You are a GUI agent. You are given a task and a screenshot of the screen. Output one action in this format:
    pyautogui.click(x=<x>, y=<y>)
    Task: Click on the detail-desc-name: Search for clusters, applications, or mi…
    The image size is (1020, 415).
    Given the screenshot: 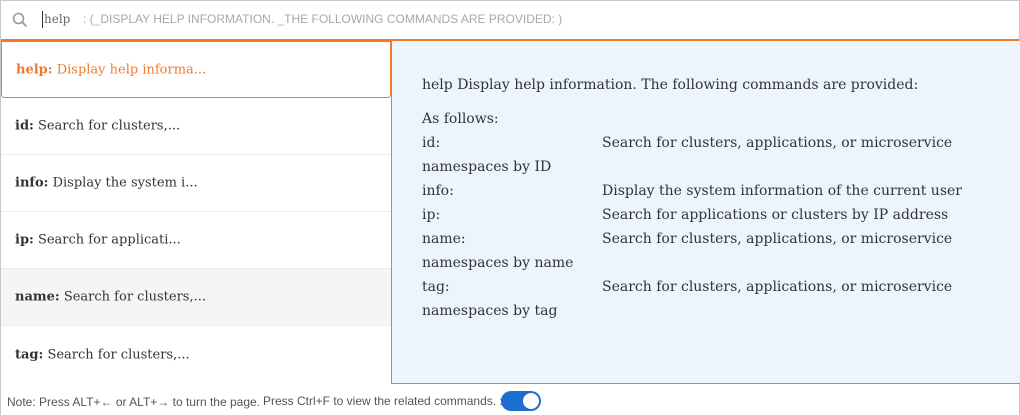 What is the action you would take?
    pyautogui.click(x=777, y=239)
    